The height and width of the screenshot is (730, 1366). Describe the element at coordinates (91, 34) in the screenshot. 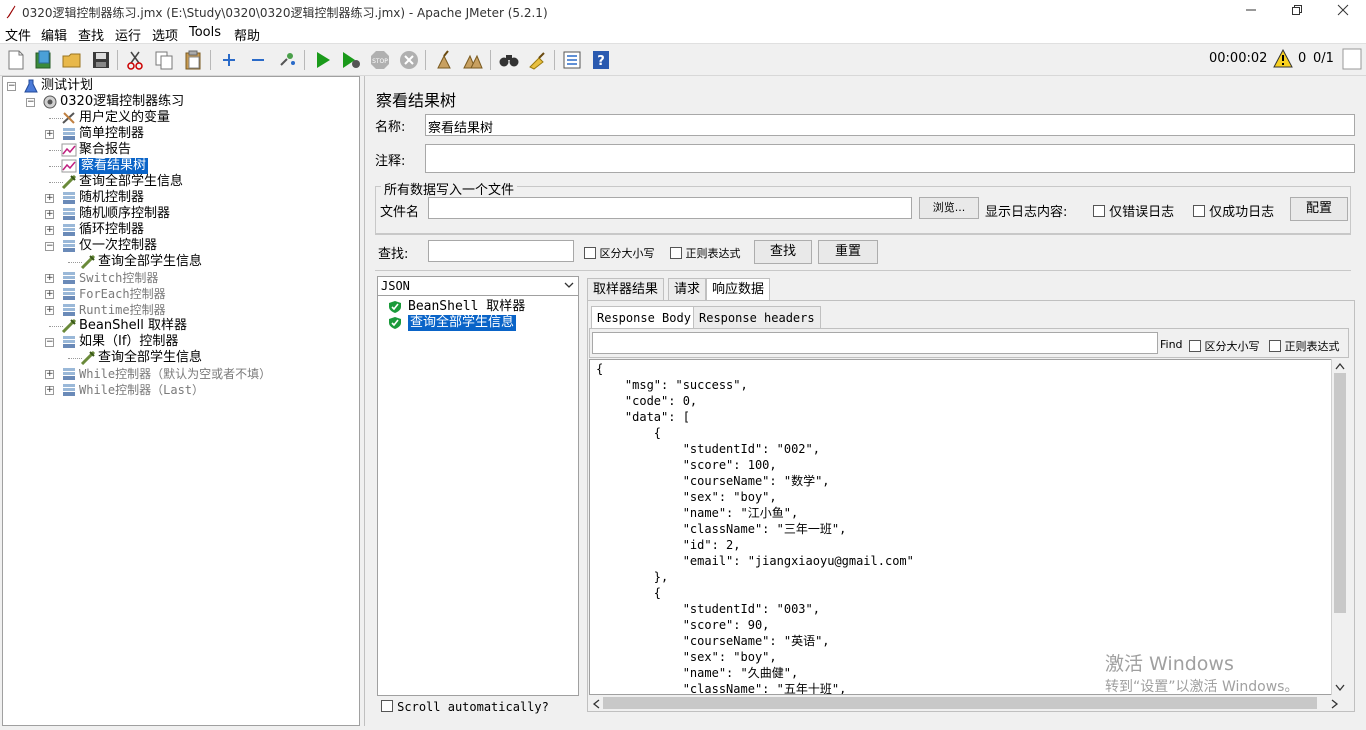

I see `menu-search: 查找` at that location.